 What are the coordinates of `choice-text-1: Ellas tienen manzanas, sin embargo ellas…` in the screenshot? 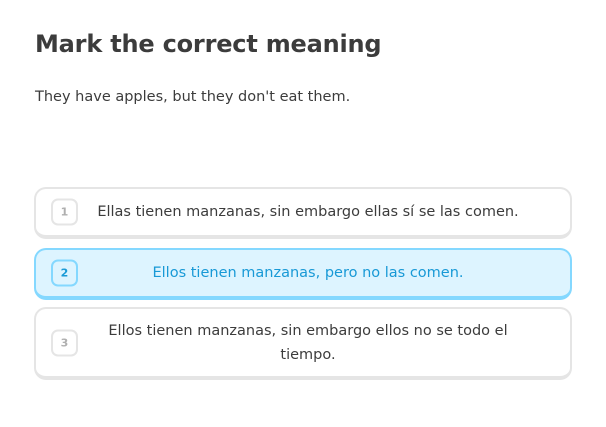 It's located at (308, 212).